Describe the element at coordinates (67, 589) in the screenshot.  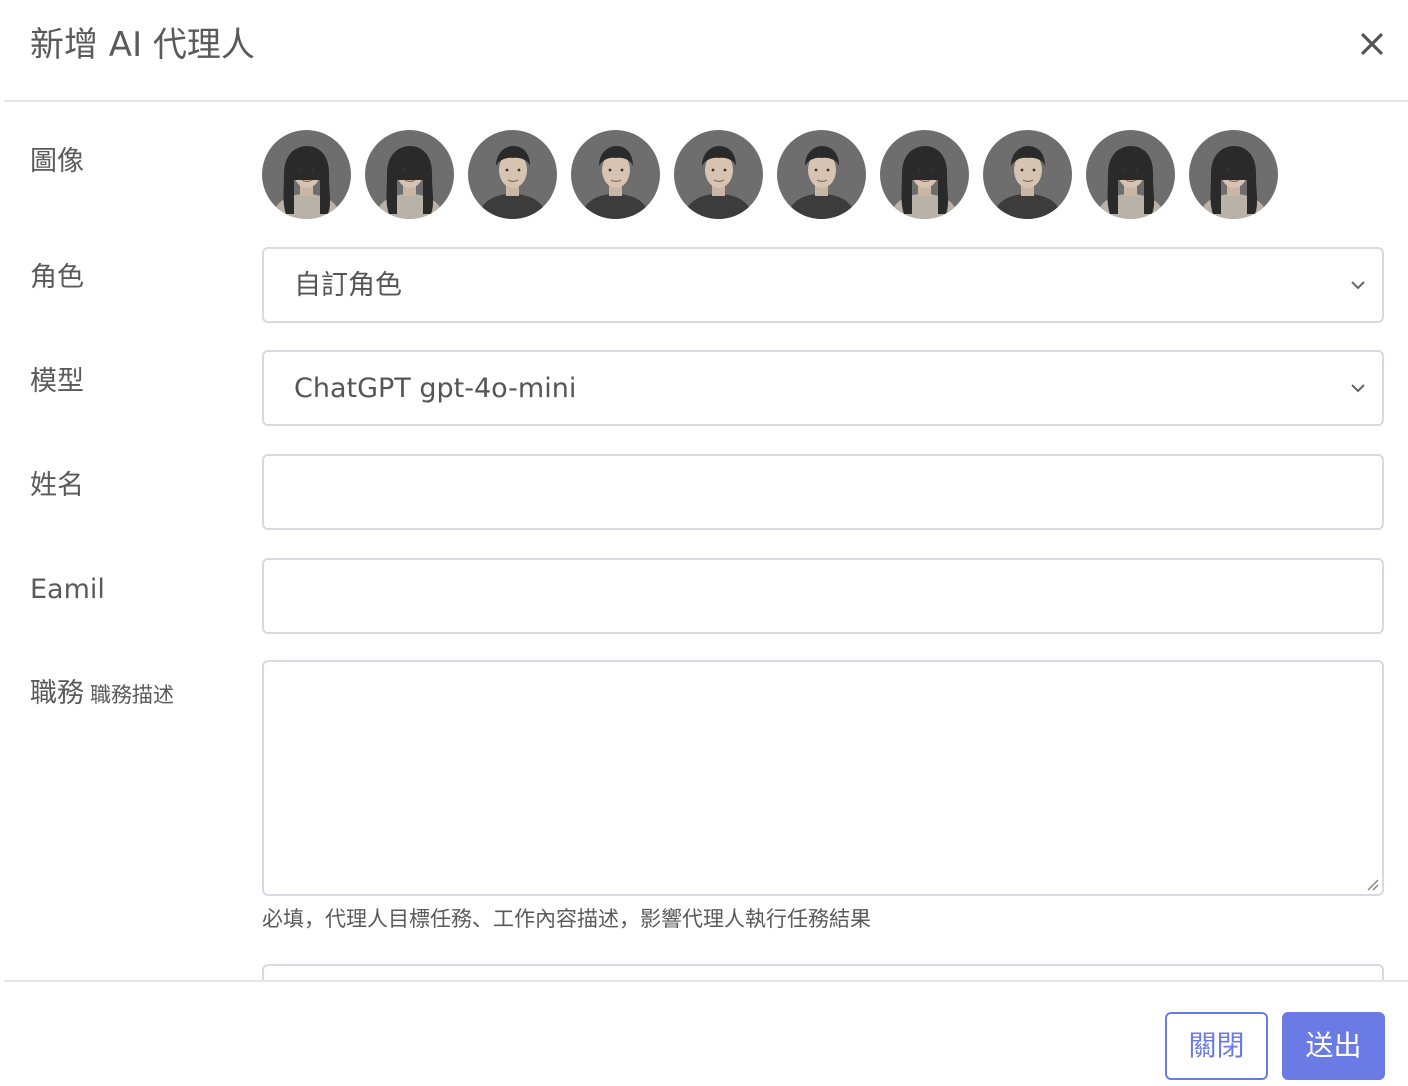
I see `email-label: Eamil` at that location.